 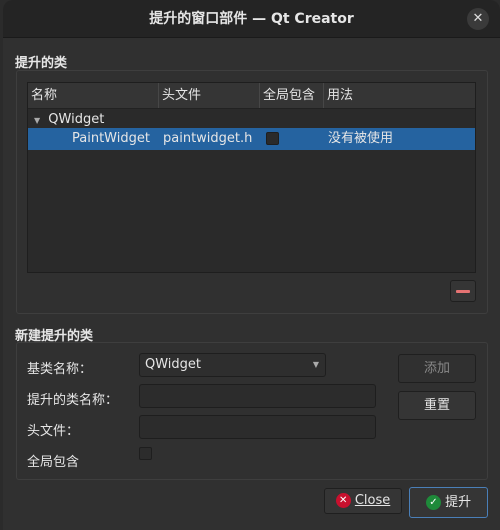 What do you see at coordinates (37, 120) in the screenshot?
I see `expand-arrow-icon: ▼` at bounding box center [37, 120].